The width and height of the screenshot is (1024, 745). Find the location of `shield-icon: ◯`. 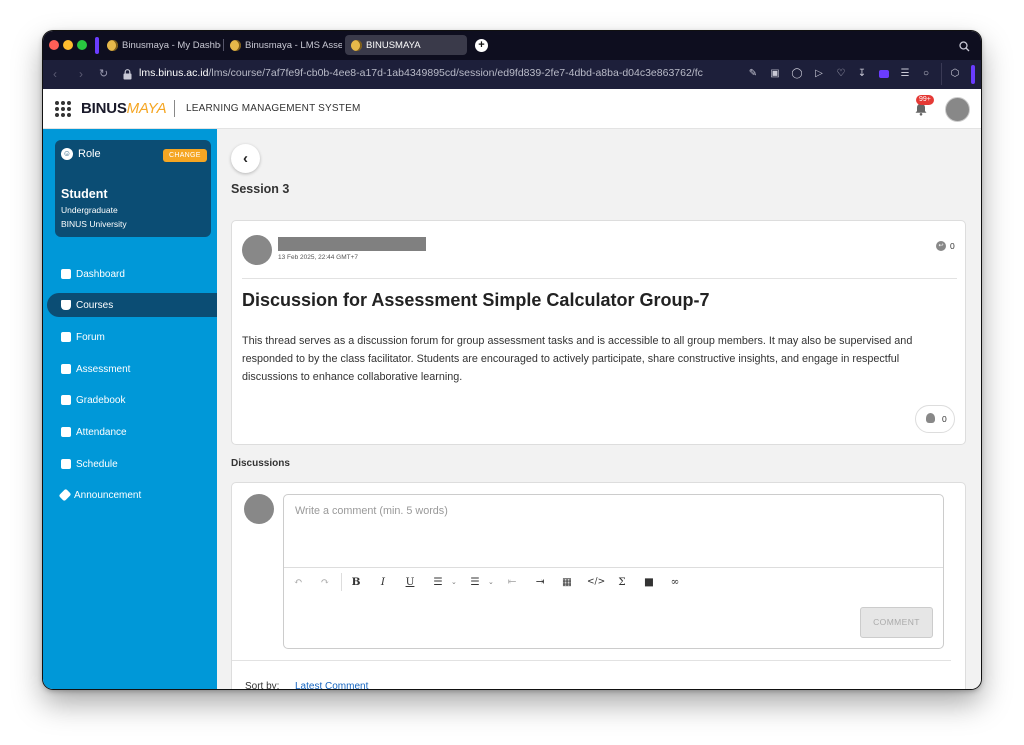

shield-icon: ◯ is located at coordinates (797, 74).